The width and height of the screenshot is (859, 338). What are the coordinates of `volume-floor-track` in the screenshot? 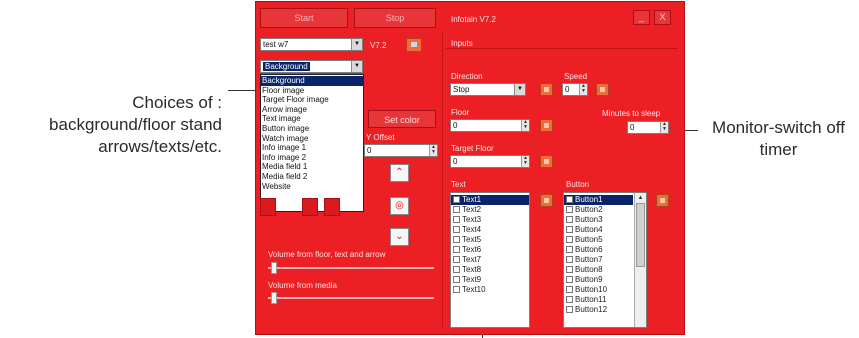 It's located at (351, 268).